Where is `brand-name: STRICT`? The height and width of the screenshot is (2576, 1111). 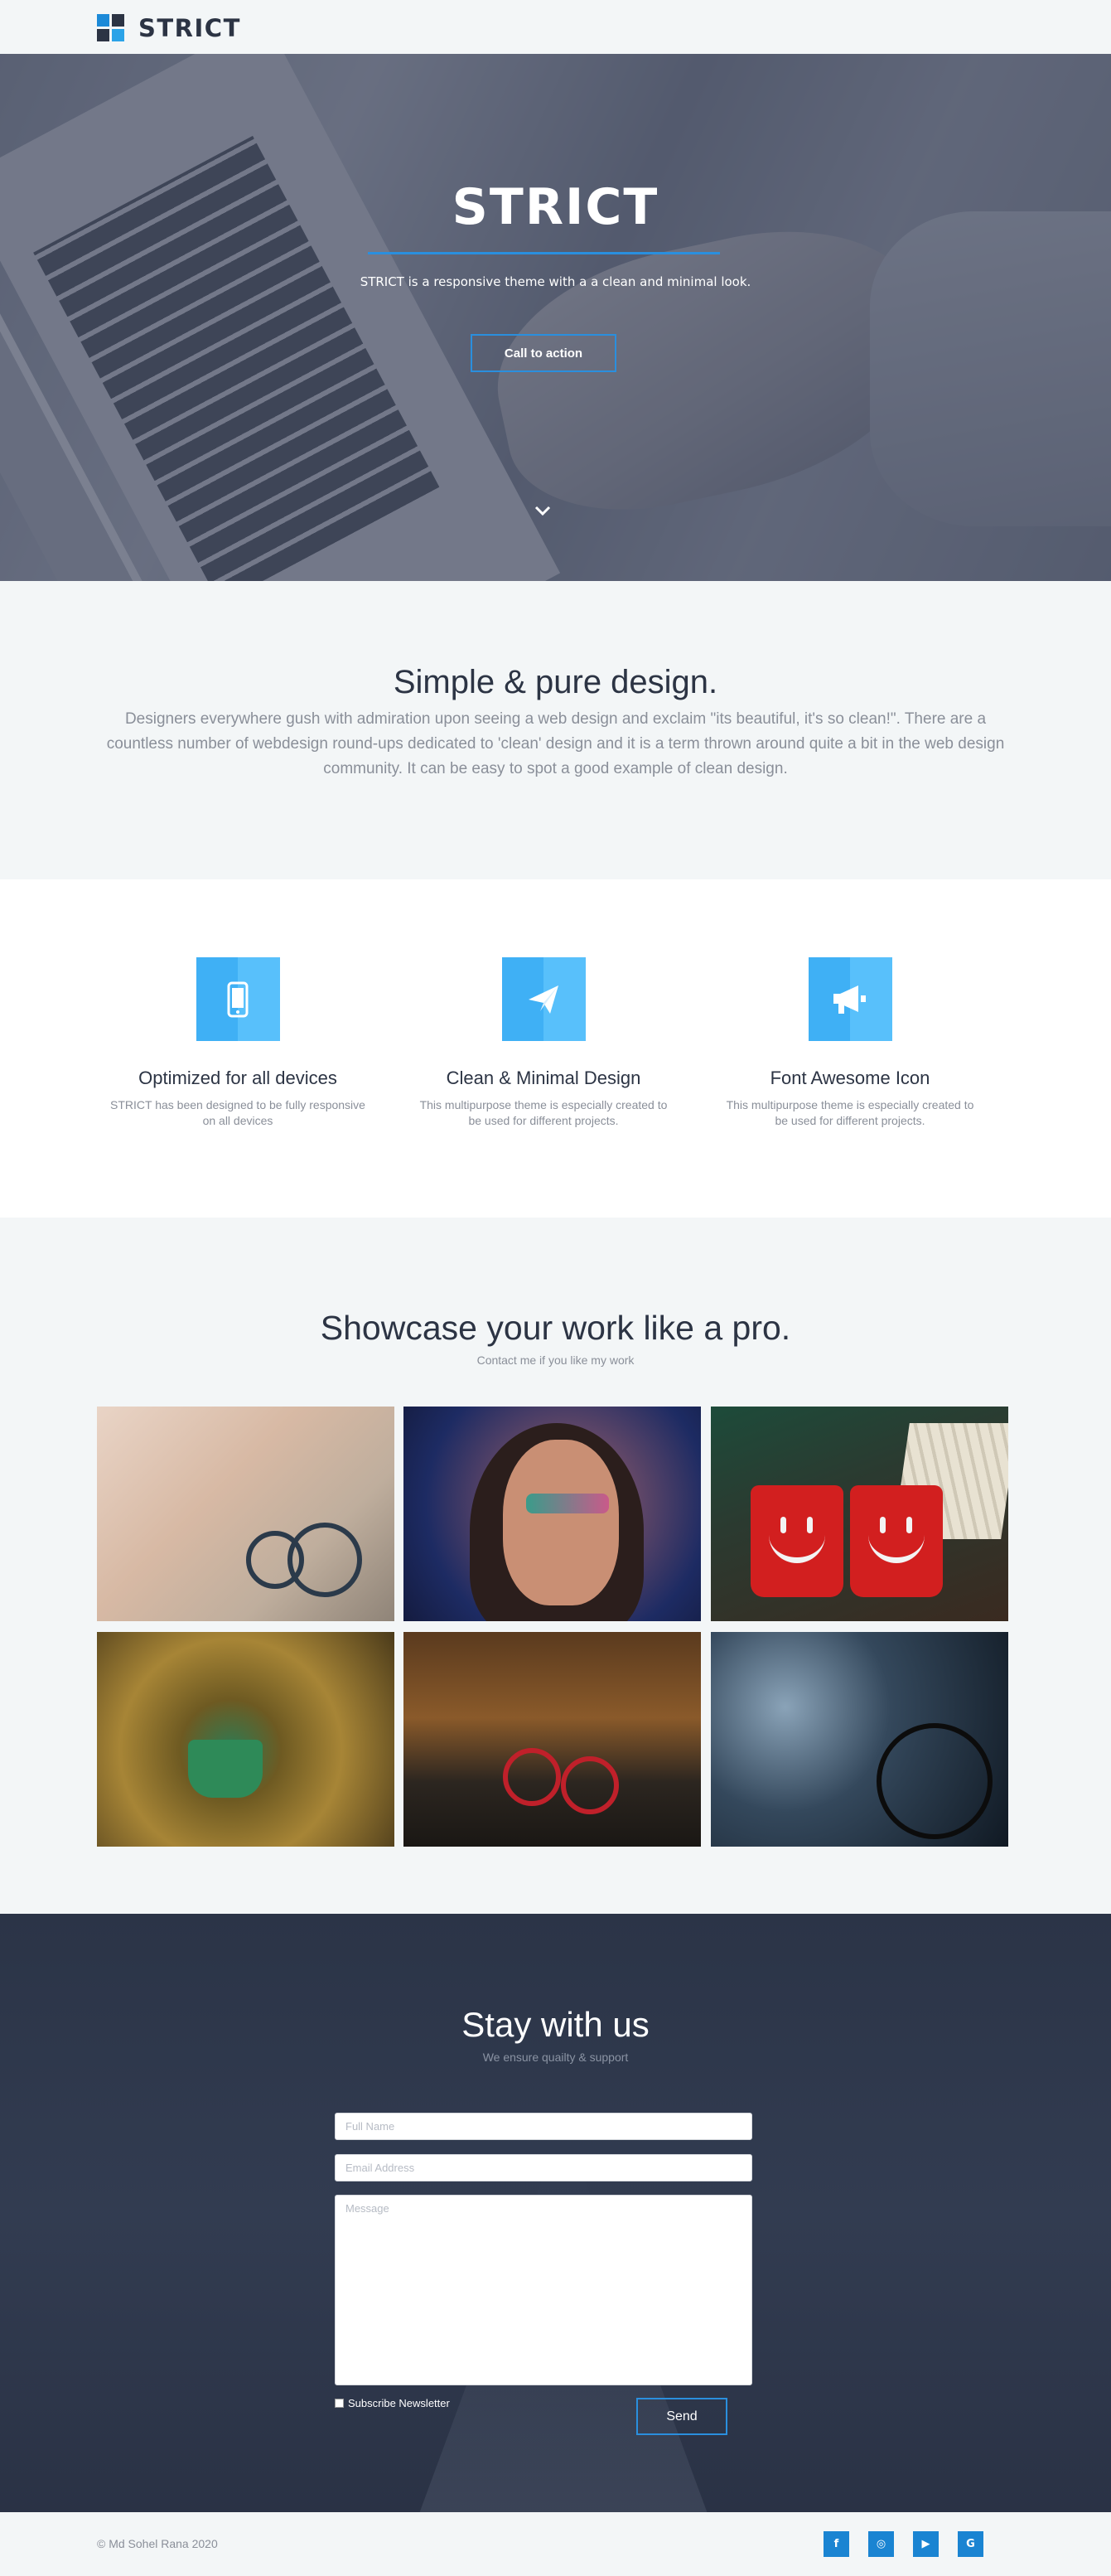 brand-name: STRICT is located at coordinates (190, 28).